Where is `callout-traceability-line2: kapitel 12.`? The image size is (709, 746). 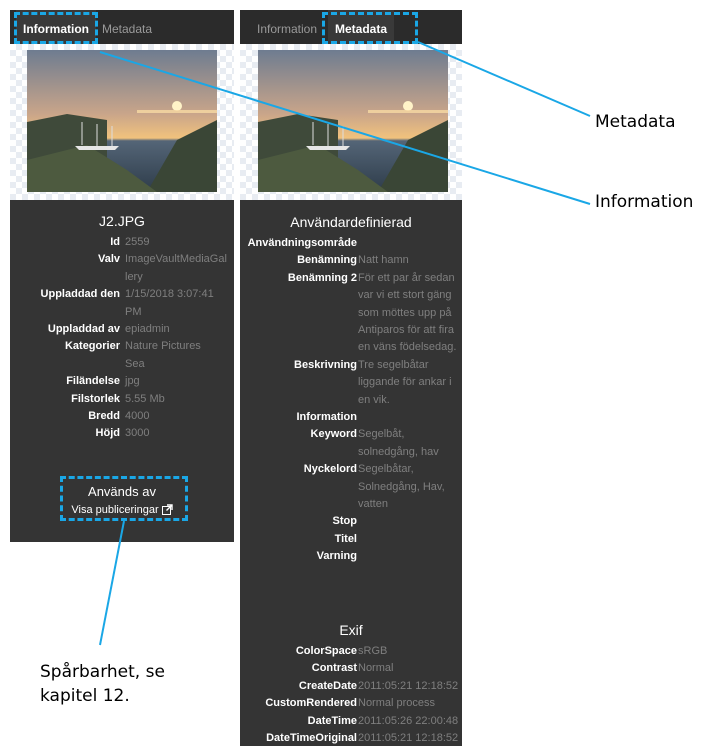
callout-traceability-line2: kapitel 12. is located at coordinates (85, 696).